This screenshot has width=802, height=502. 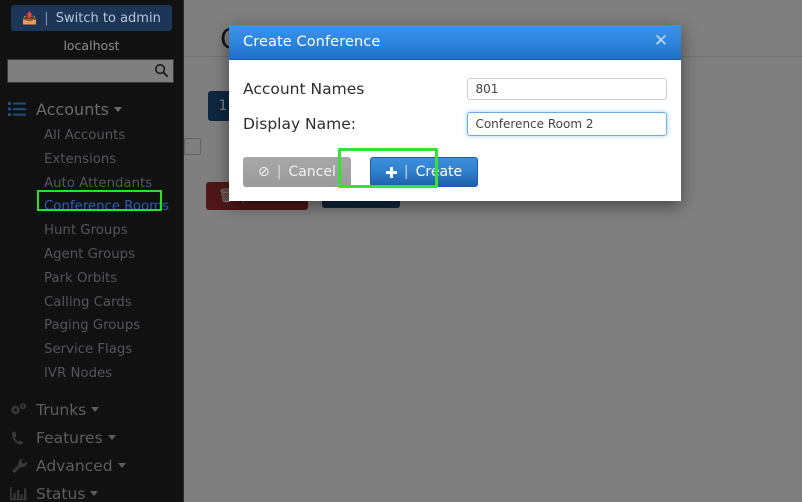 I want to click on switch-to-admin-button: 📤 | Switch to admin, so click(x=91, y=18).